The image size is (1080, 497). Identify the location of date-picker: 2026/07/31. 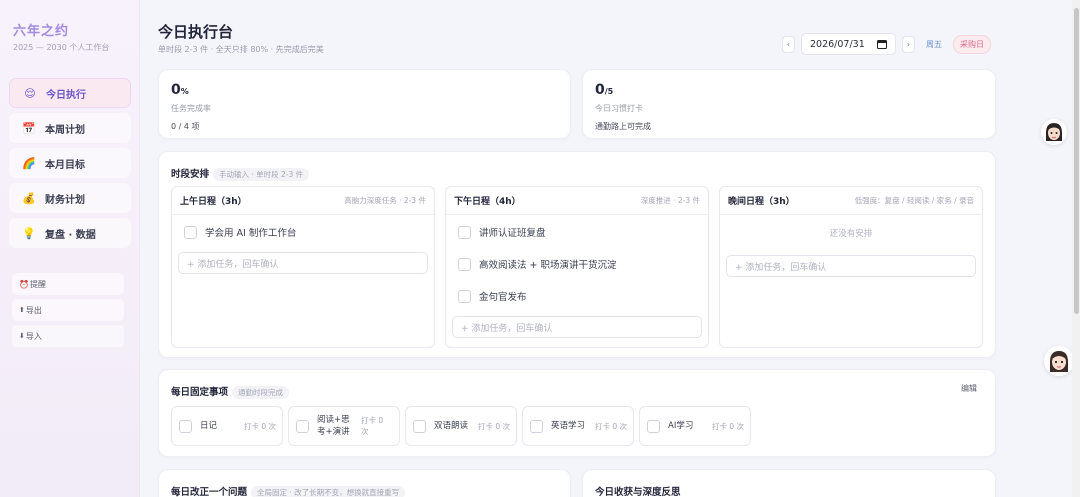
(848, 44).